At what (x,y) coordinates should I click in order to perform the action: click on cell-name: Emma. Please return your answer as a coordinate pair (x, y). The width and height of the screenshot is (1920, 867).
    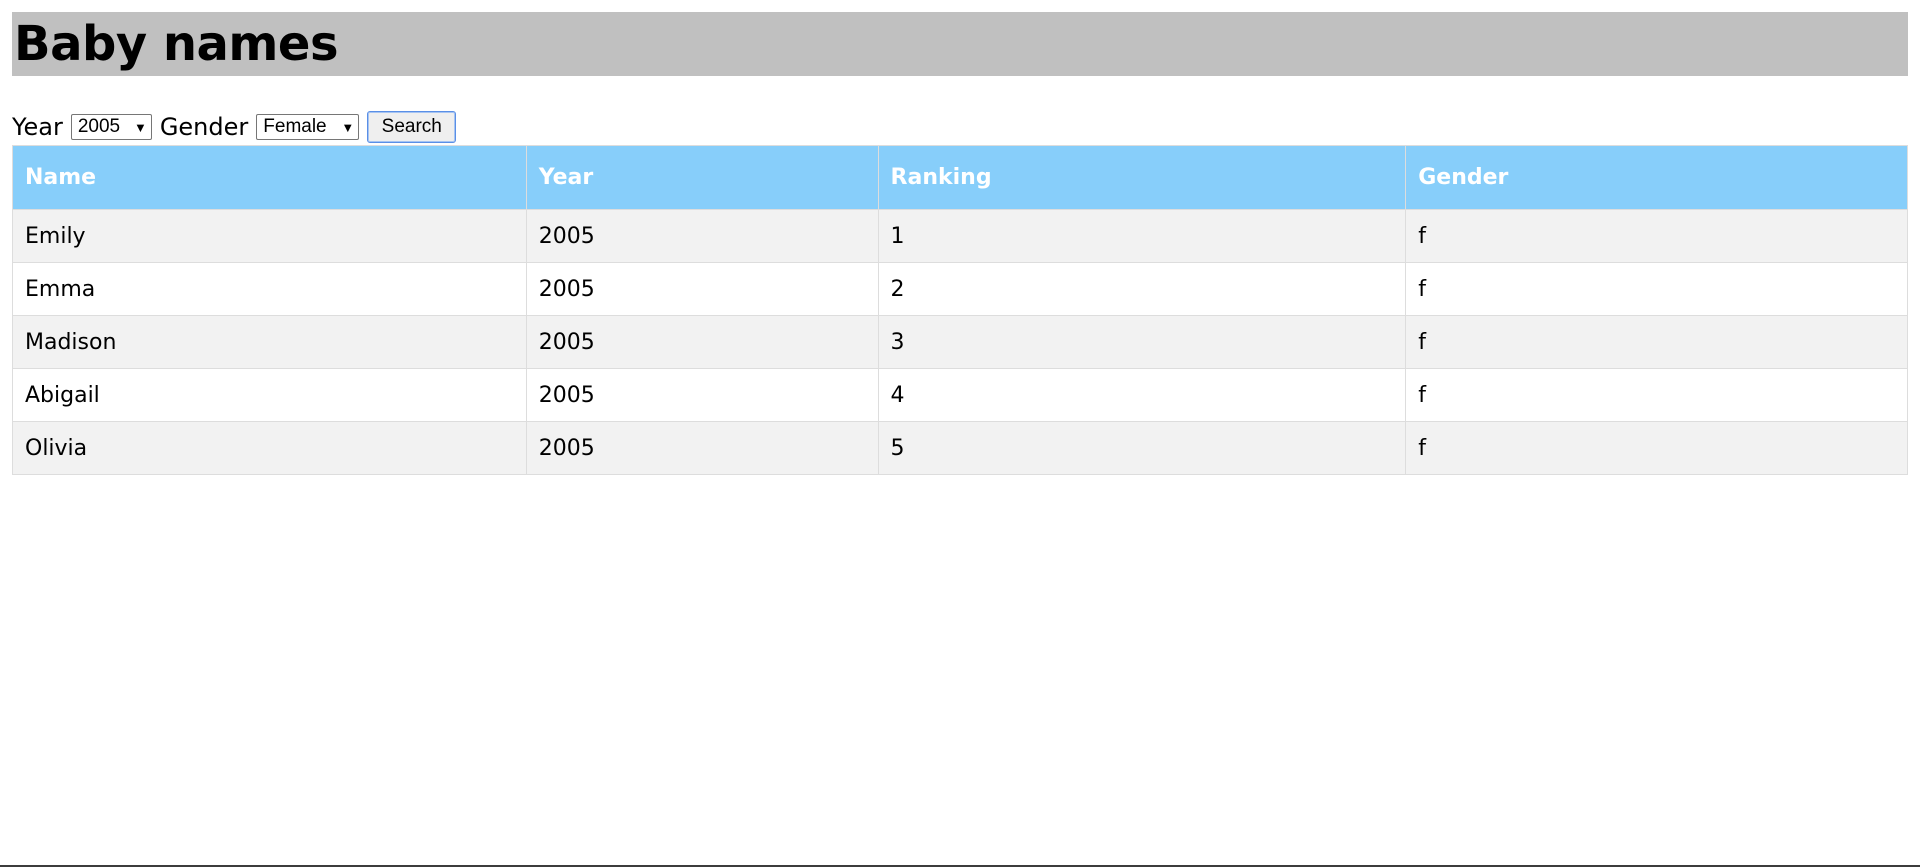
    Looking at the image, I should click on (269, 289).